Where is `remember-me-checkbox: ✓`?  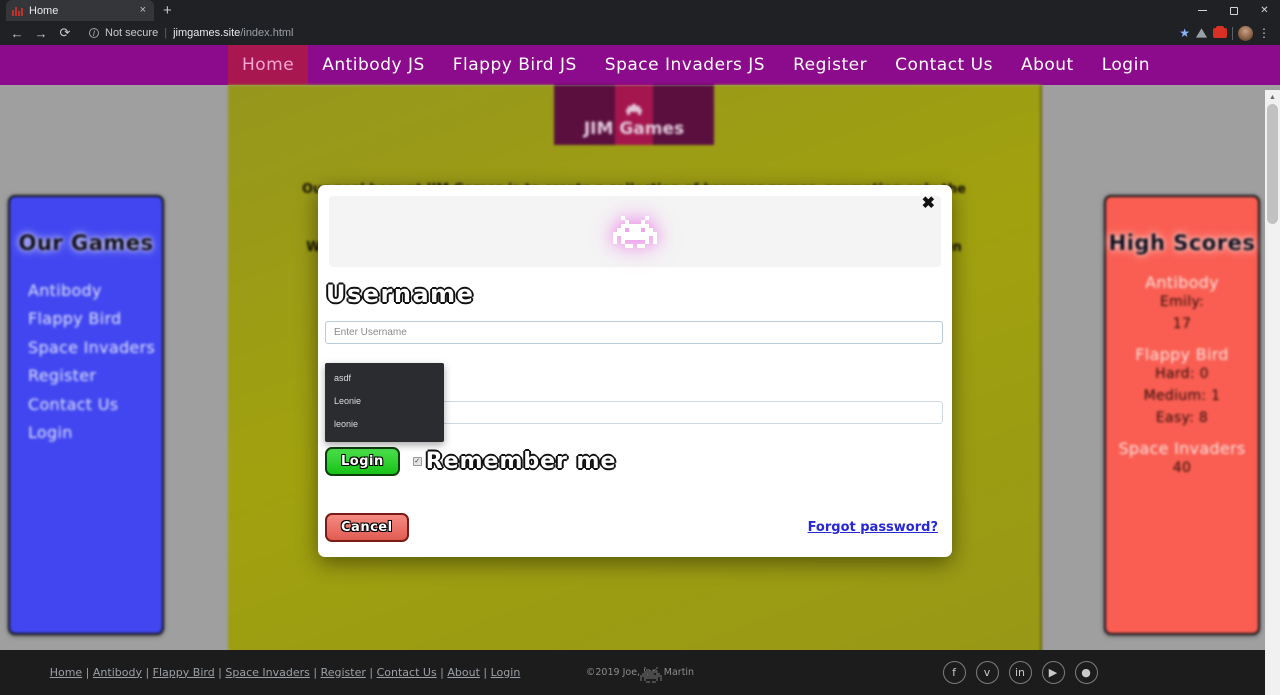 remember-me-checkbox: ✓ is located at coordinates (417, 461).